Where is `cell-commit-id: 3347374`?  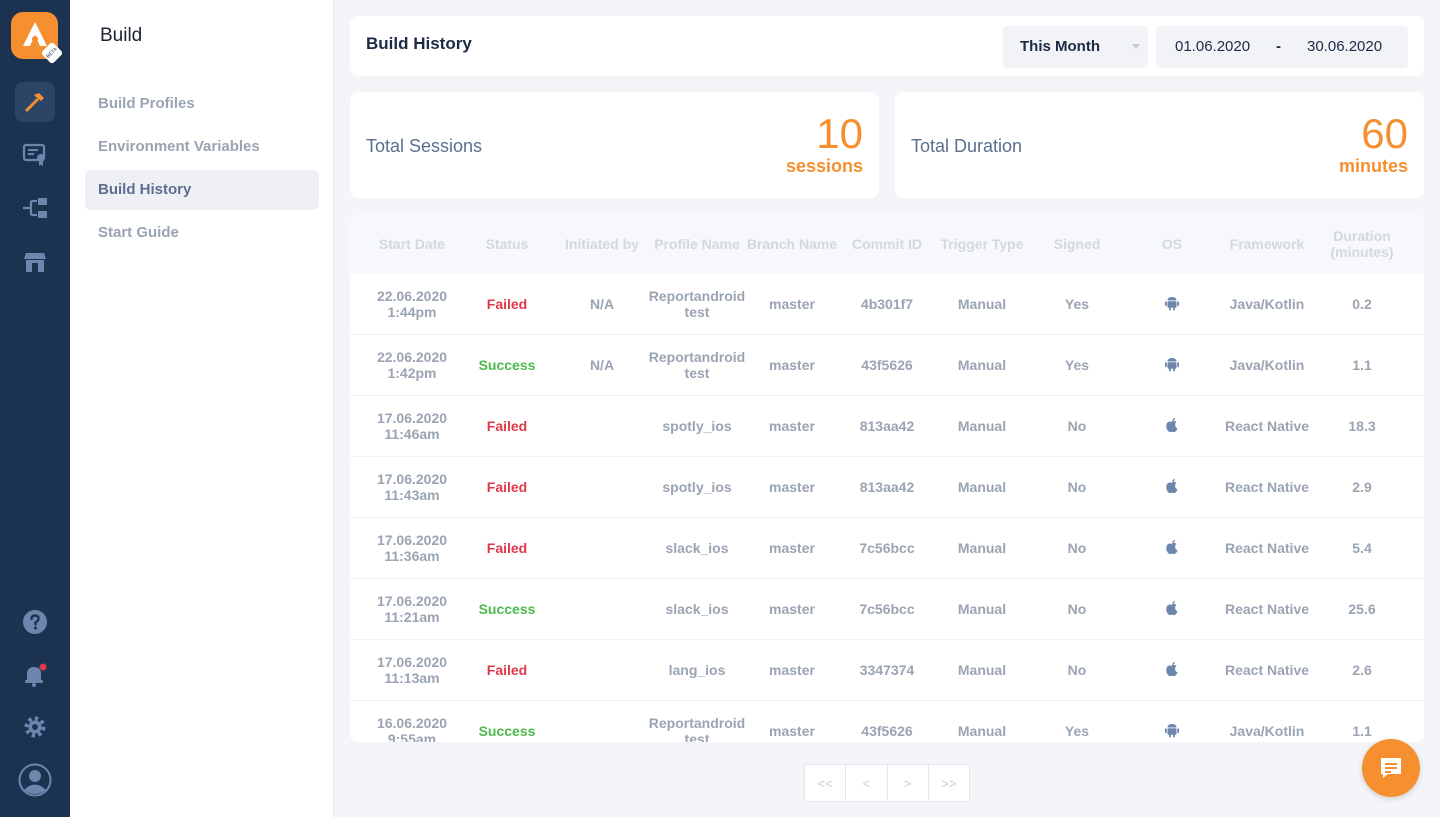
cell-commit-id: 3347374 is located at coordinates (887, 670).